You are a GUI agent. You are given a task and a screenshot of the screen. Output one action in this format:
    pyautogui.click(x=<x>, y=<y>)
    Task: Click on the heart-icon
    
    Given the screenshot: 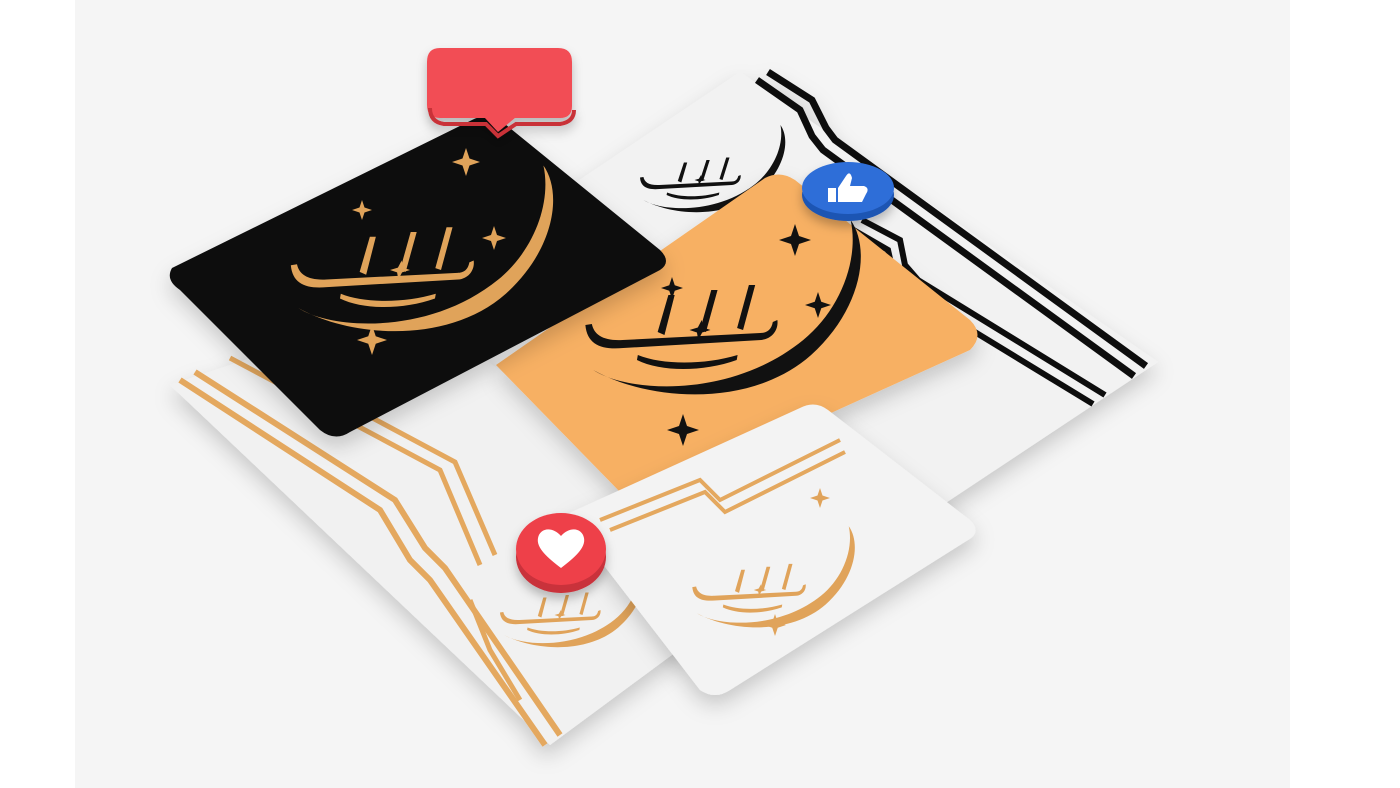 What is the action you would take?
    pyautogui.click(x=561, y=553)
    